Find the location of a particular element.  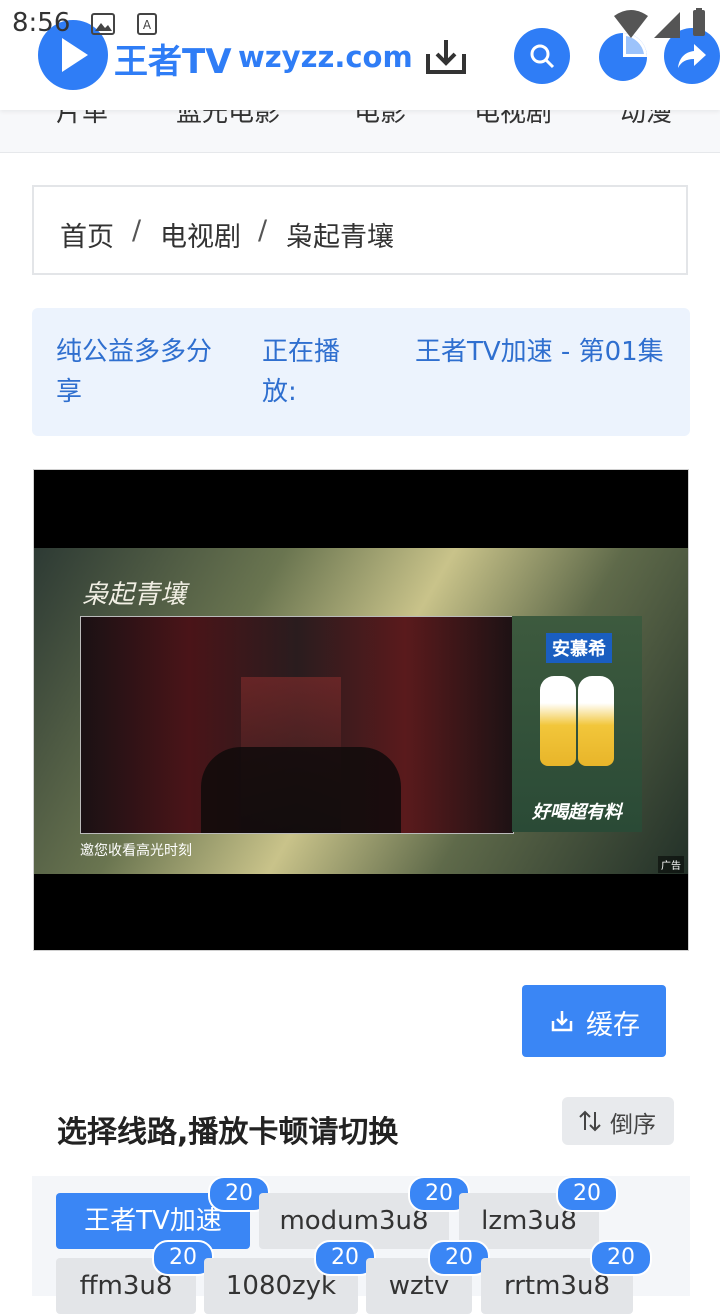

crowd-silhouette is located at coordinates (301, 790).